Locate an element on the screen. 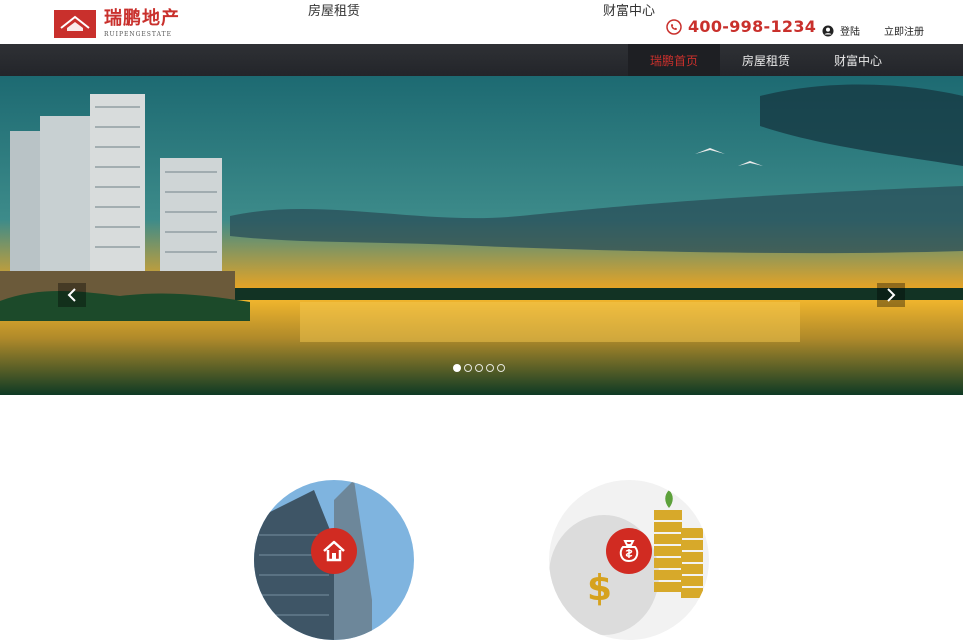 The width and height of the screenshot is (963, 640). hotline-number: 400-998-1234 is located at coordinates (752, 26).